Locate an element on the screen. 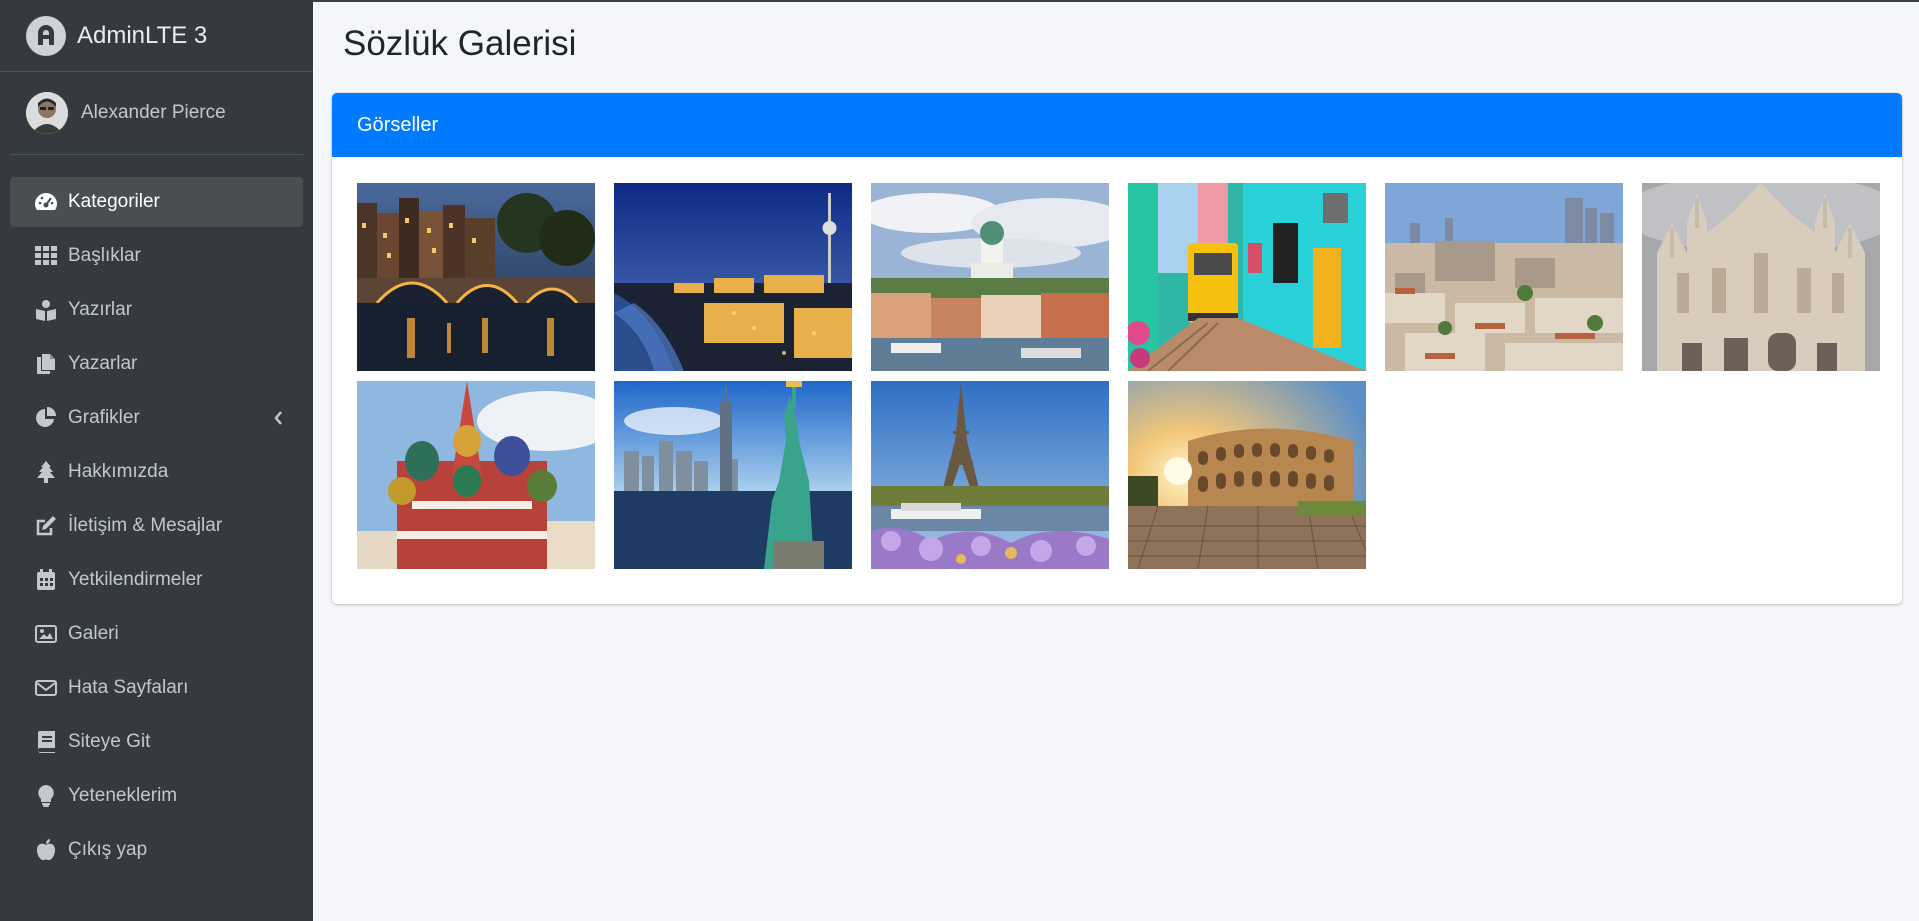 This screenshot has width=1919, height=921. nav-item-yetkilendirmeler: Yetkilendirmeler is located at coordinates (156, 580).